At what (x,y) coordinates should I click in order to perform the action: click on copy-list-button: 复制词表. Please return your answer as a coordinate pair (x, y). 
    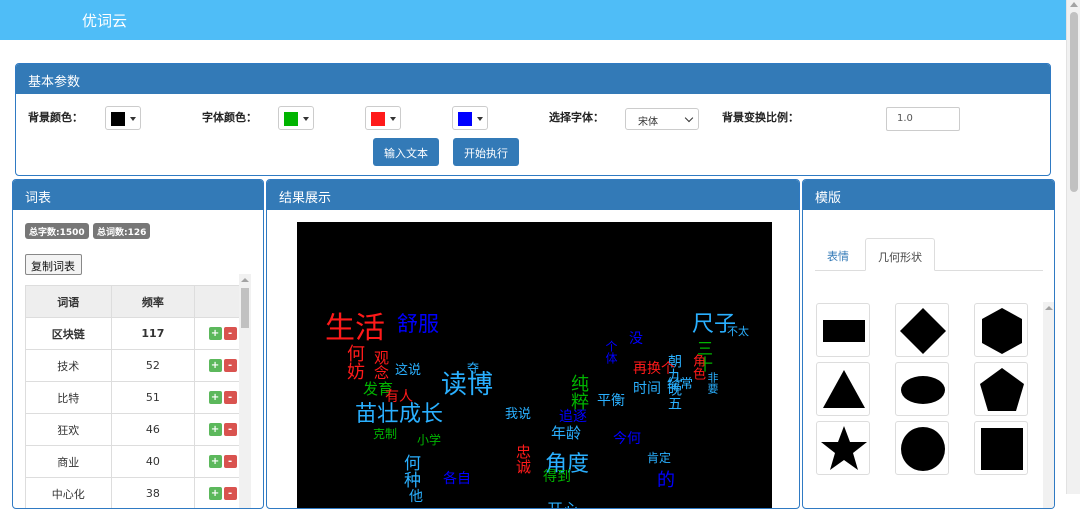
    Looking at the image, I should click on (53, 264).